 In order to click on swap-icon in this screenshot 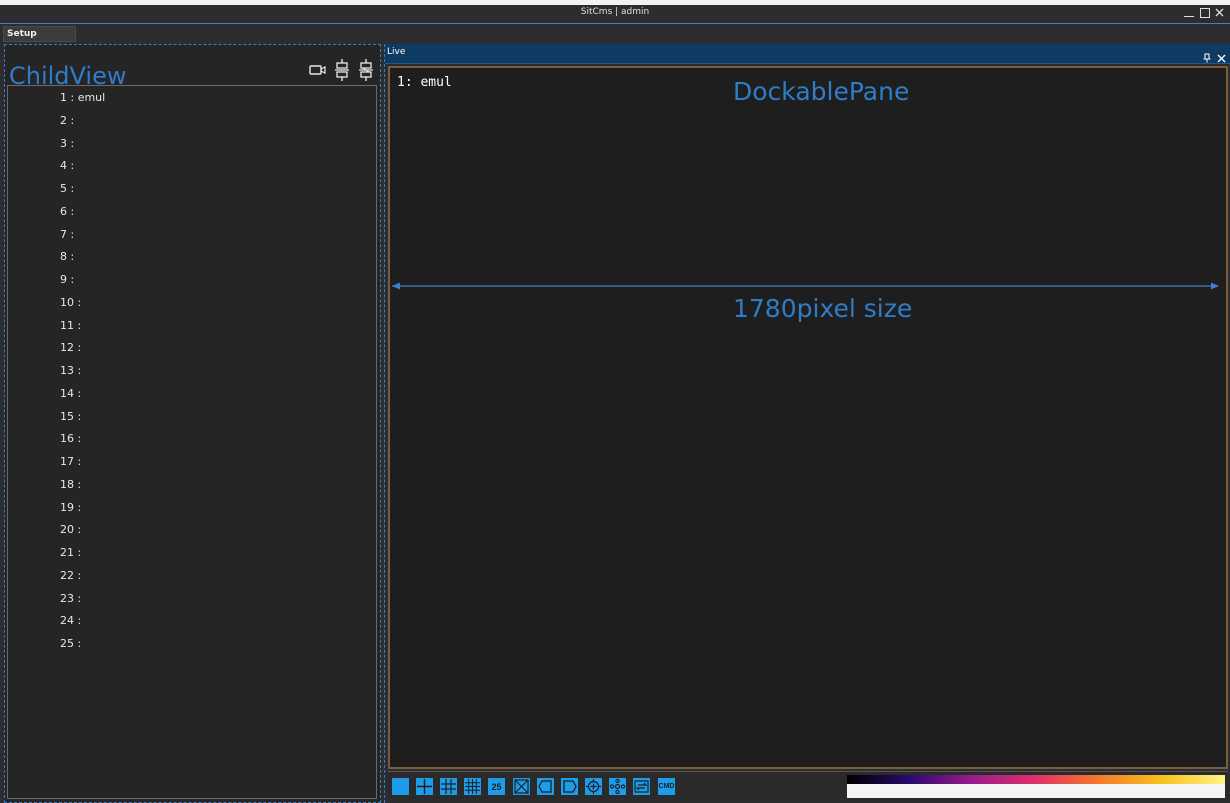, I will do `click(641, 786)`.